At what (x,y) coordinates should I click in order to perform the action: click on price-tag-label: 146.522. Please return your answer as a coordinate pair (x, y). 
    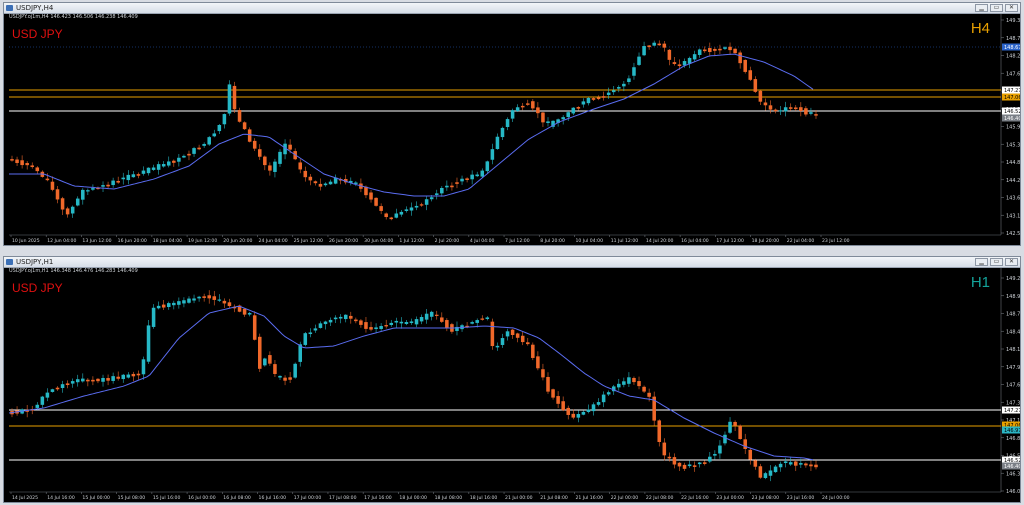
    Looking at the image, I should click on (1012, 112).